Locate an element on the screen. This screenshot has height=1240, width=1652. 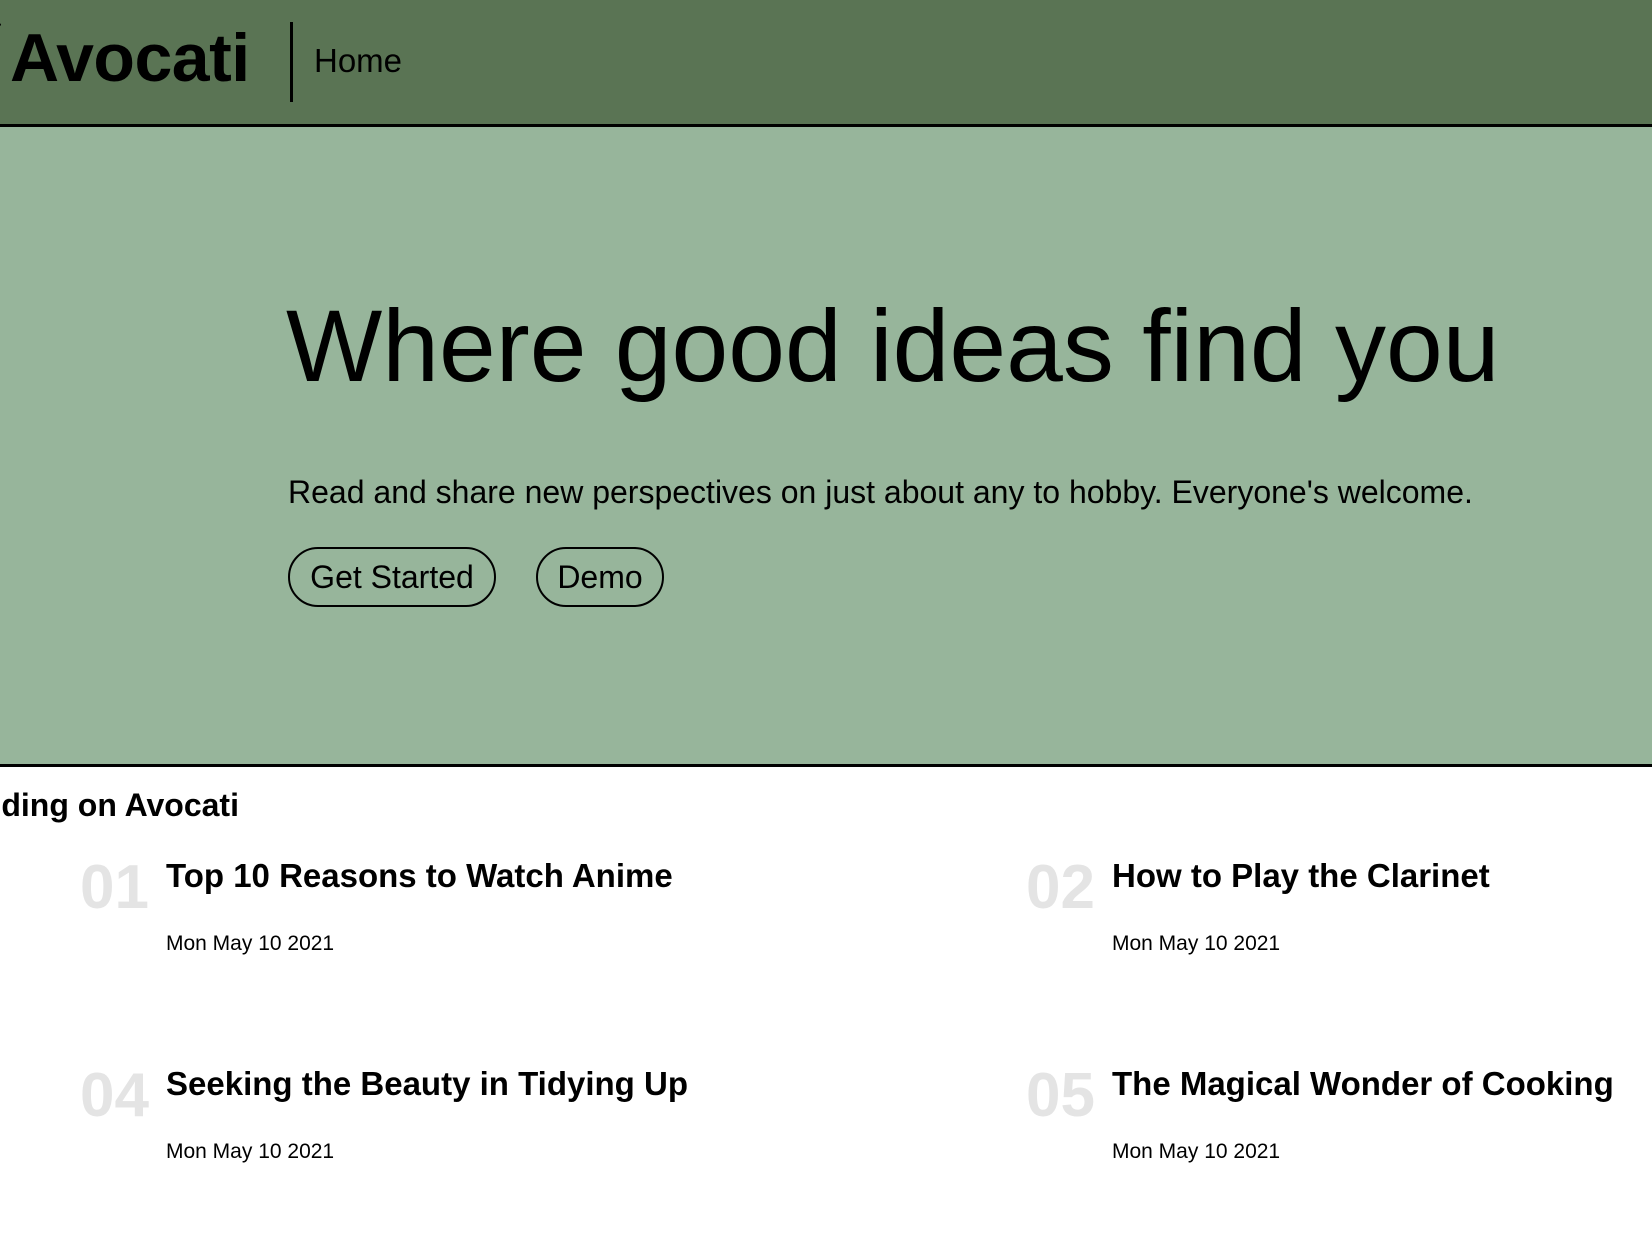
nav-divider is located at coordinates (291, 62).